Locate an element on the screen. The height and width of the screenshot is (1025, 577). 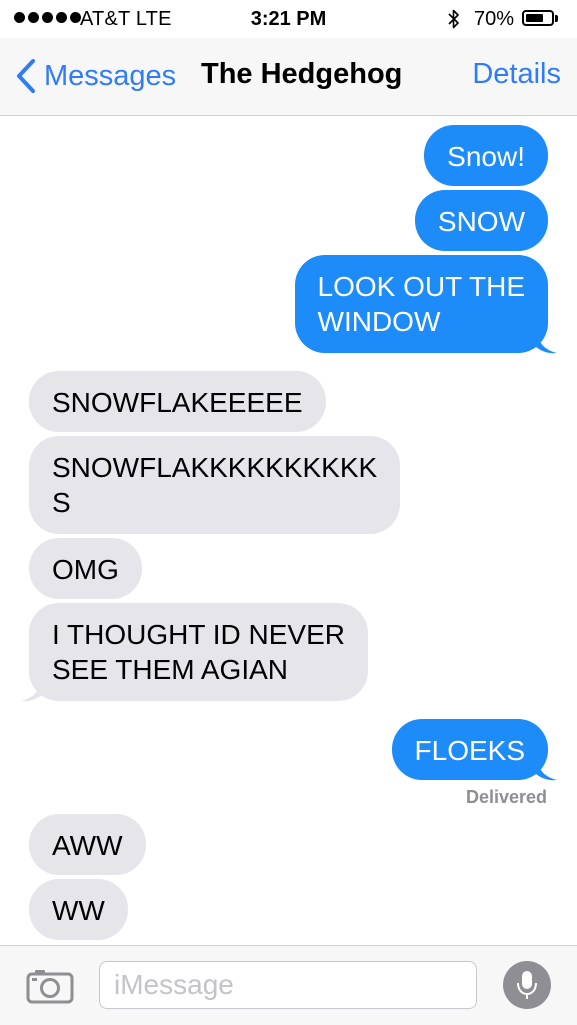
compose-bar is located at coordinates (288, 985).